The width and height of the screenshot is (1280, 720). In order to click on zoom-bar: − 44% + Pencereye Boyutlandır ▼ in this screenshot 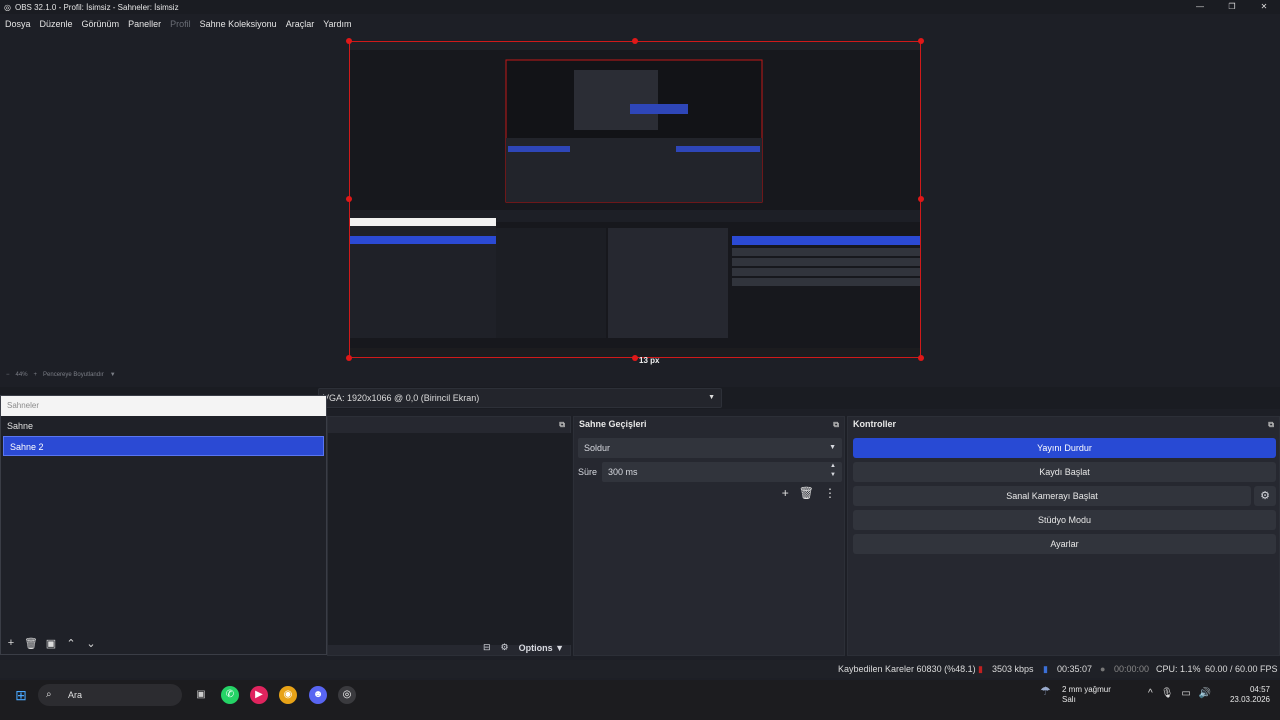, I will do `click(640, 375)`.